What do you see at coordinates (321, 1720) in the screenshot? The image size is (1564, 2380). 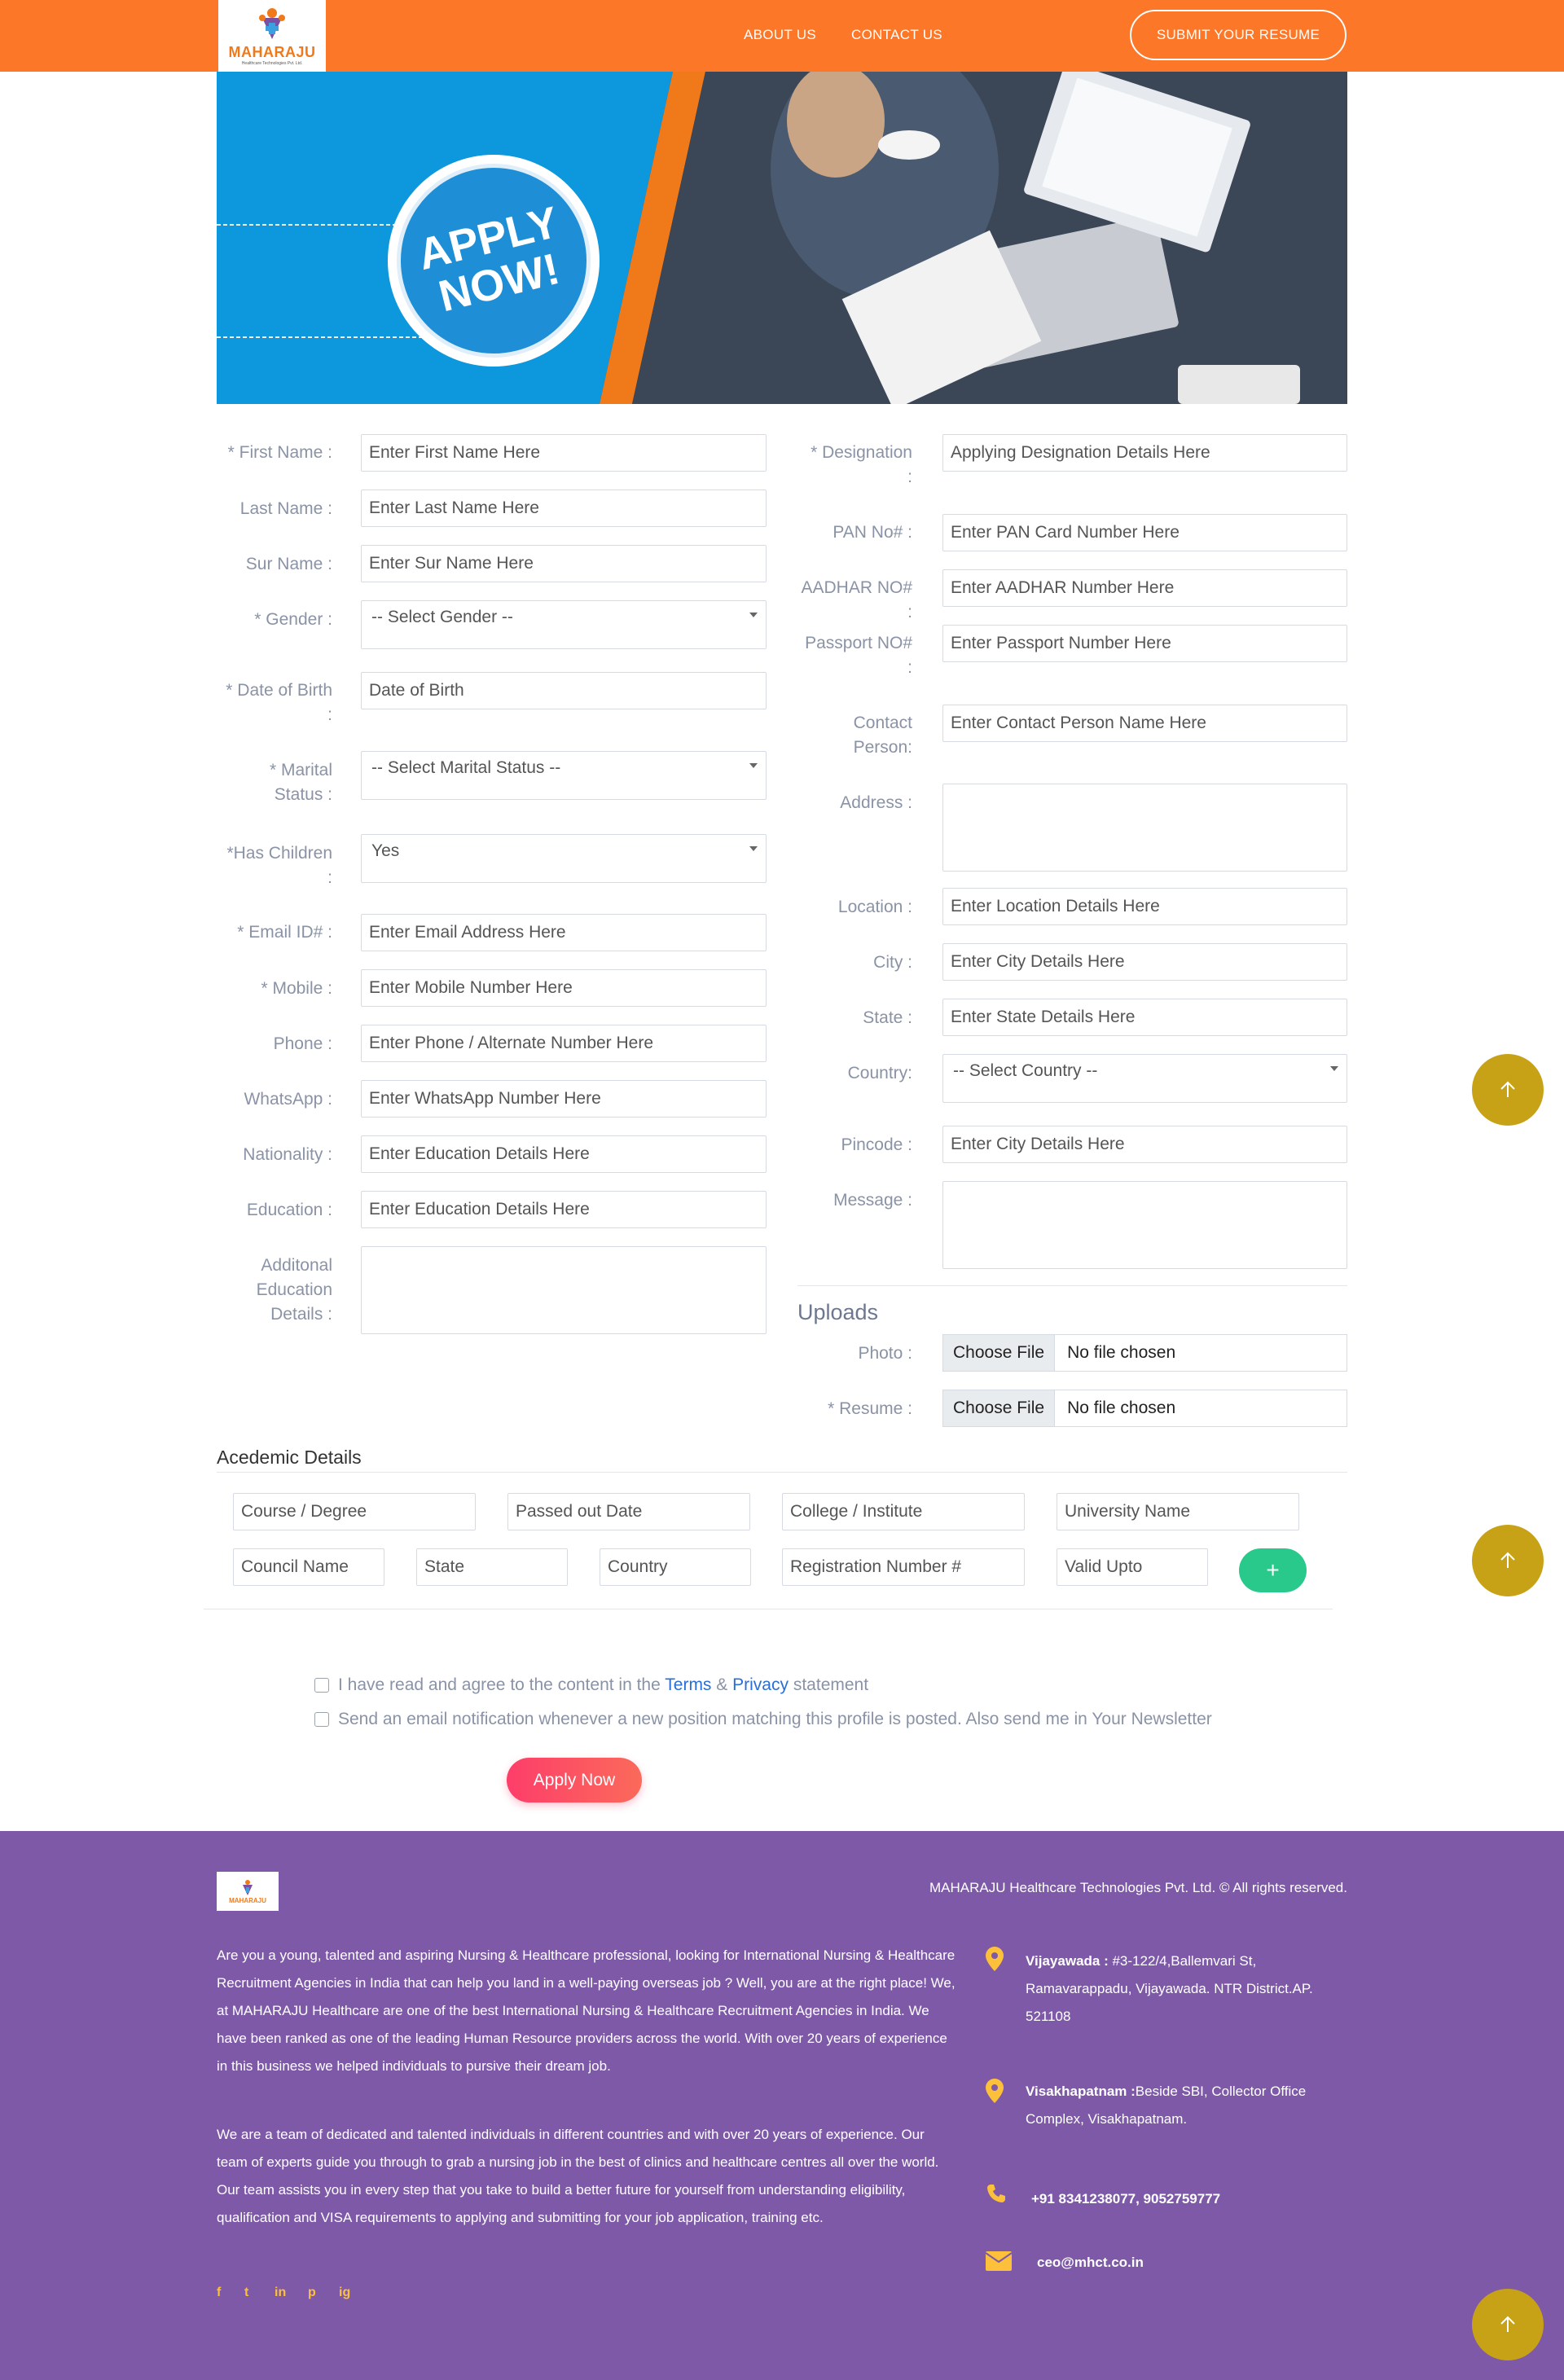 I see `newsletter-checkbox` at bounding box center [321, 1720].